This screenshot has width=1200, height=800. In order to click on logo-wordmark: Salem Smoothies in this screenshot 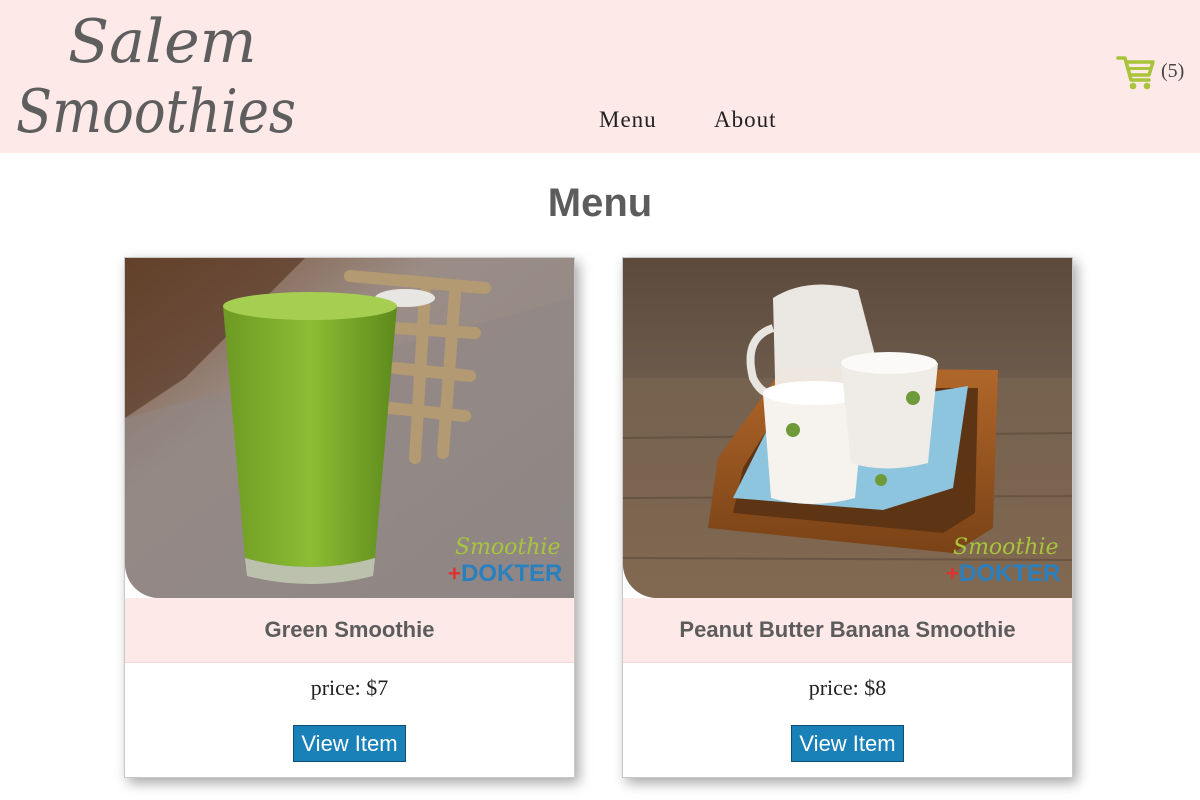, I will do `click(156, 77)`.